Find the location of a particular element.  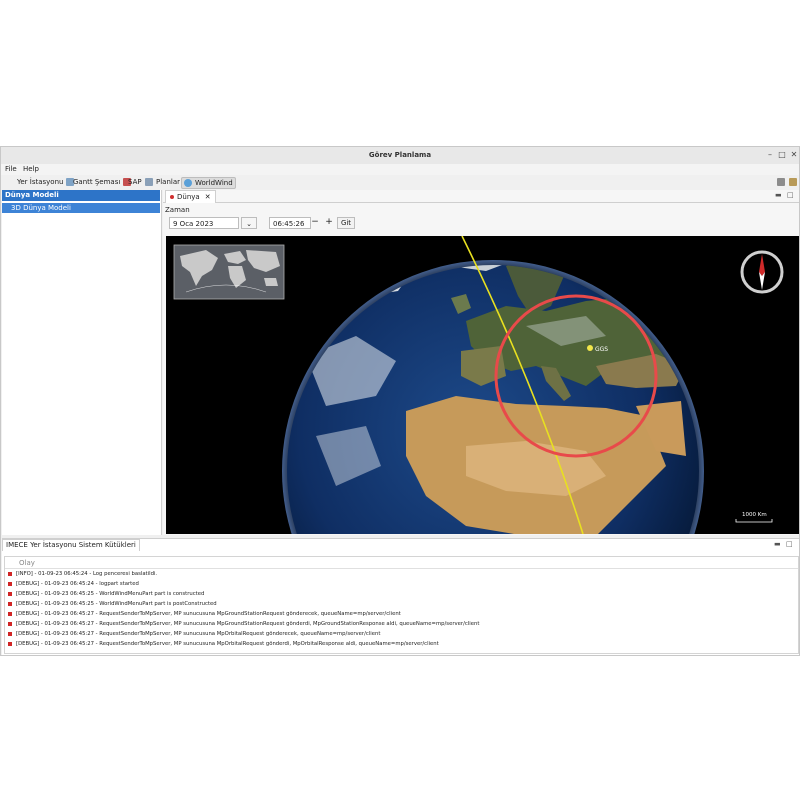

date-field: 9 Oca 2023 is located at coordinates (204, 223).